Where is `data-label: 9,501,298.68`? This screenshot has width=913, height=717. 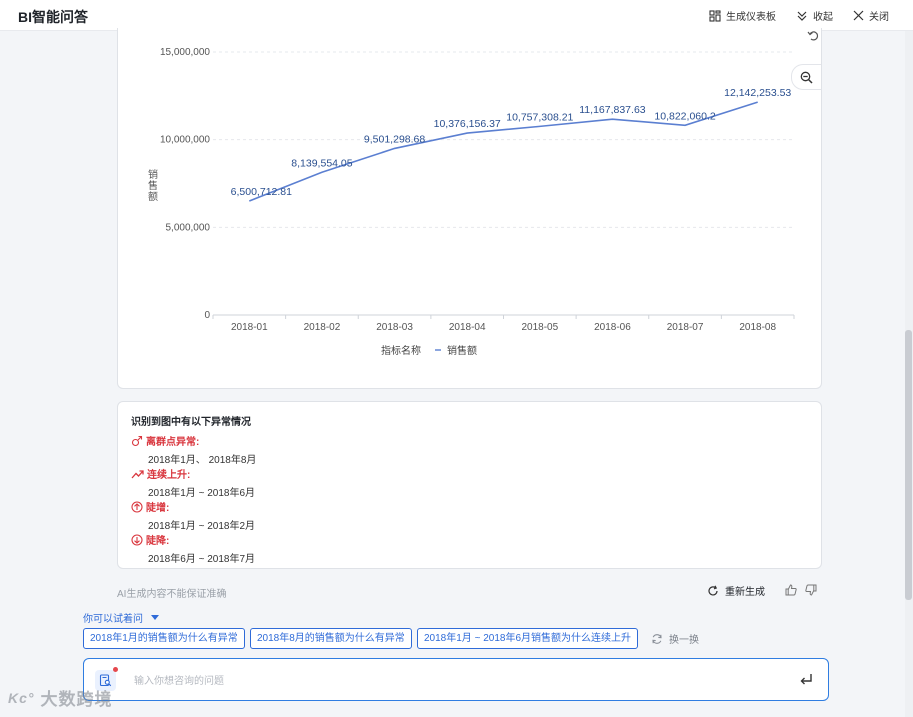 data-label: 9,501,298.68 is located at coordinates (394, 139).